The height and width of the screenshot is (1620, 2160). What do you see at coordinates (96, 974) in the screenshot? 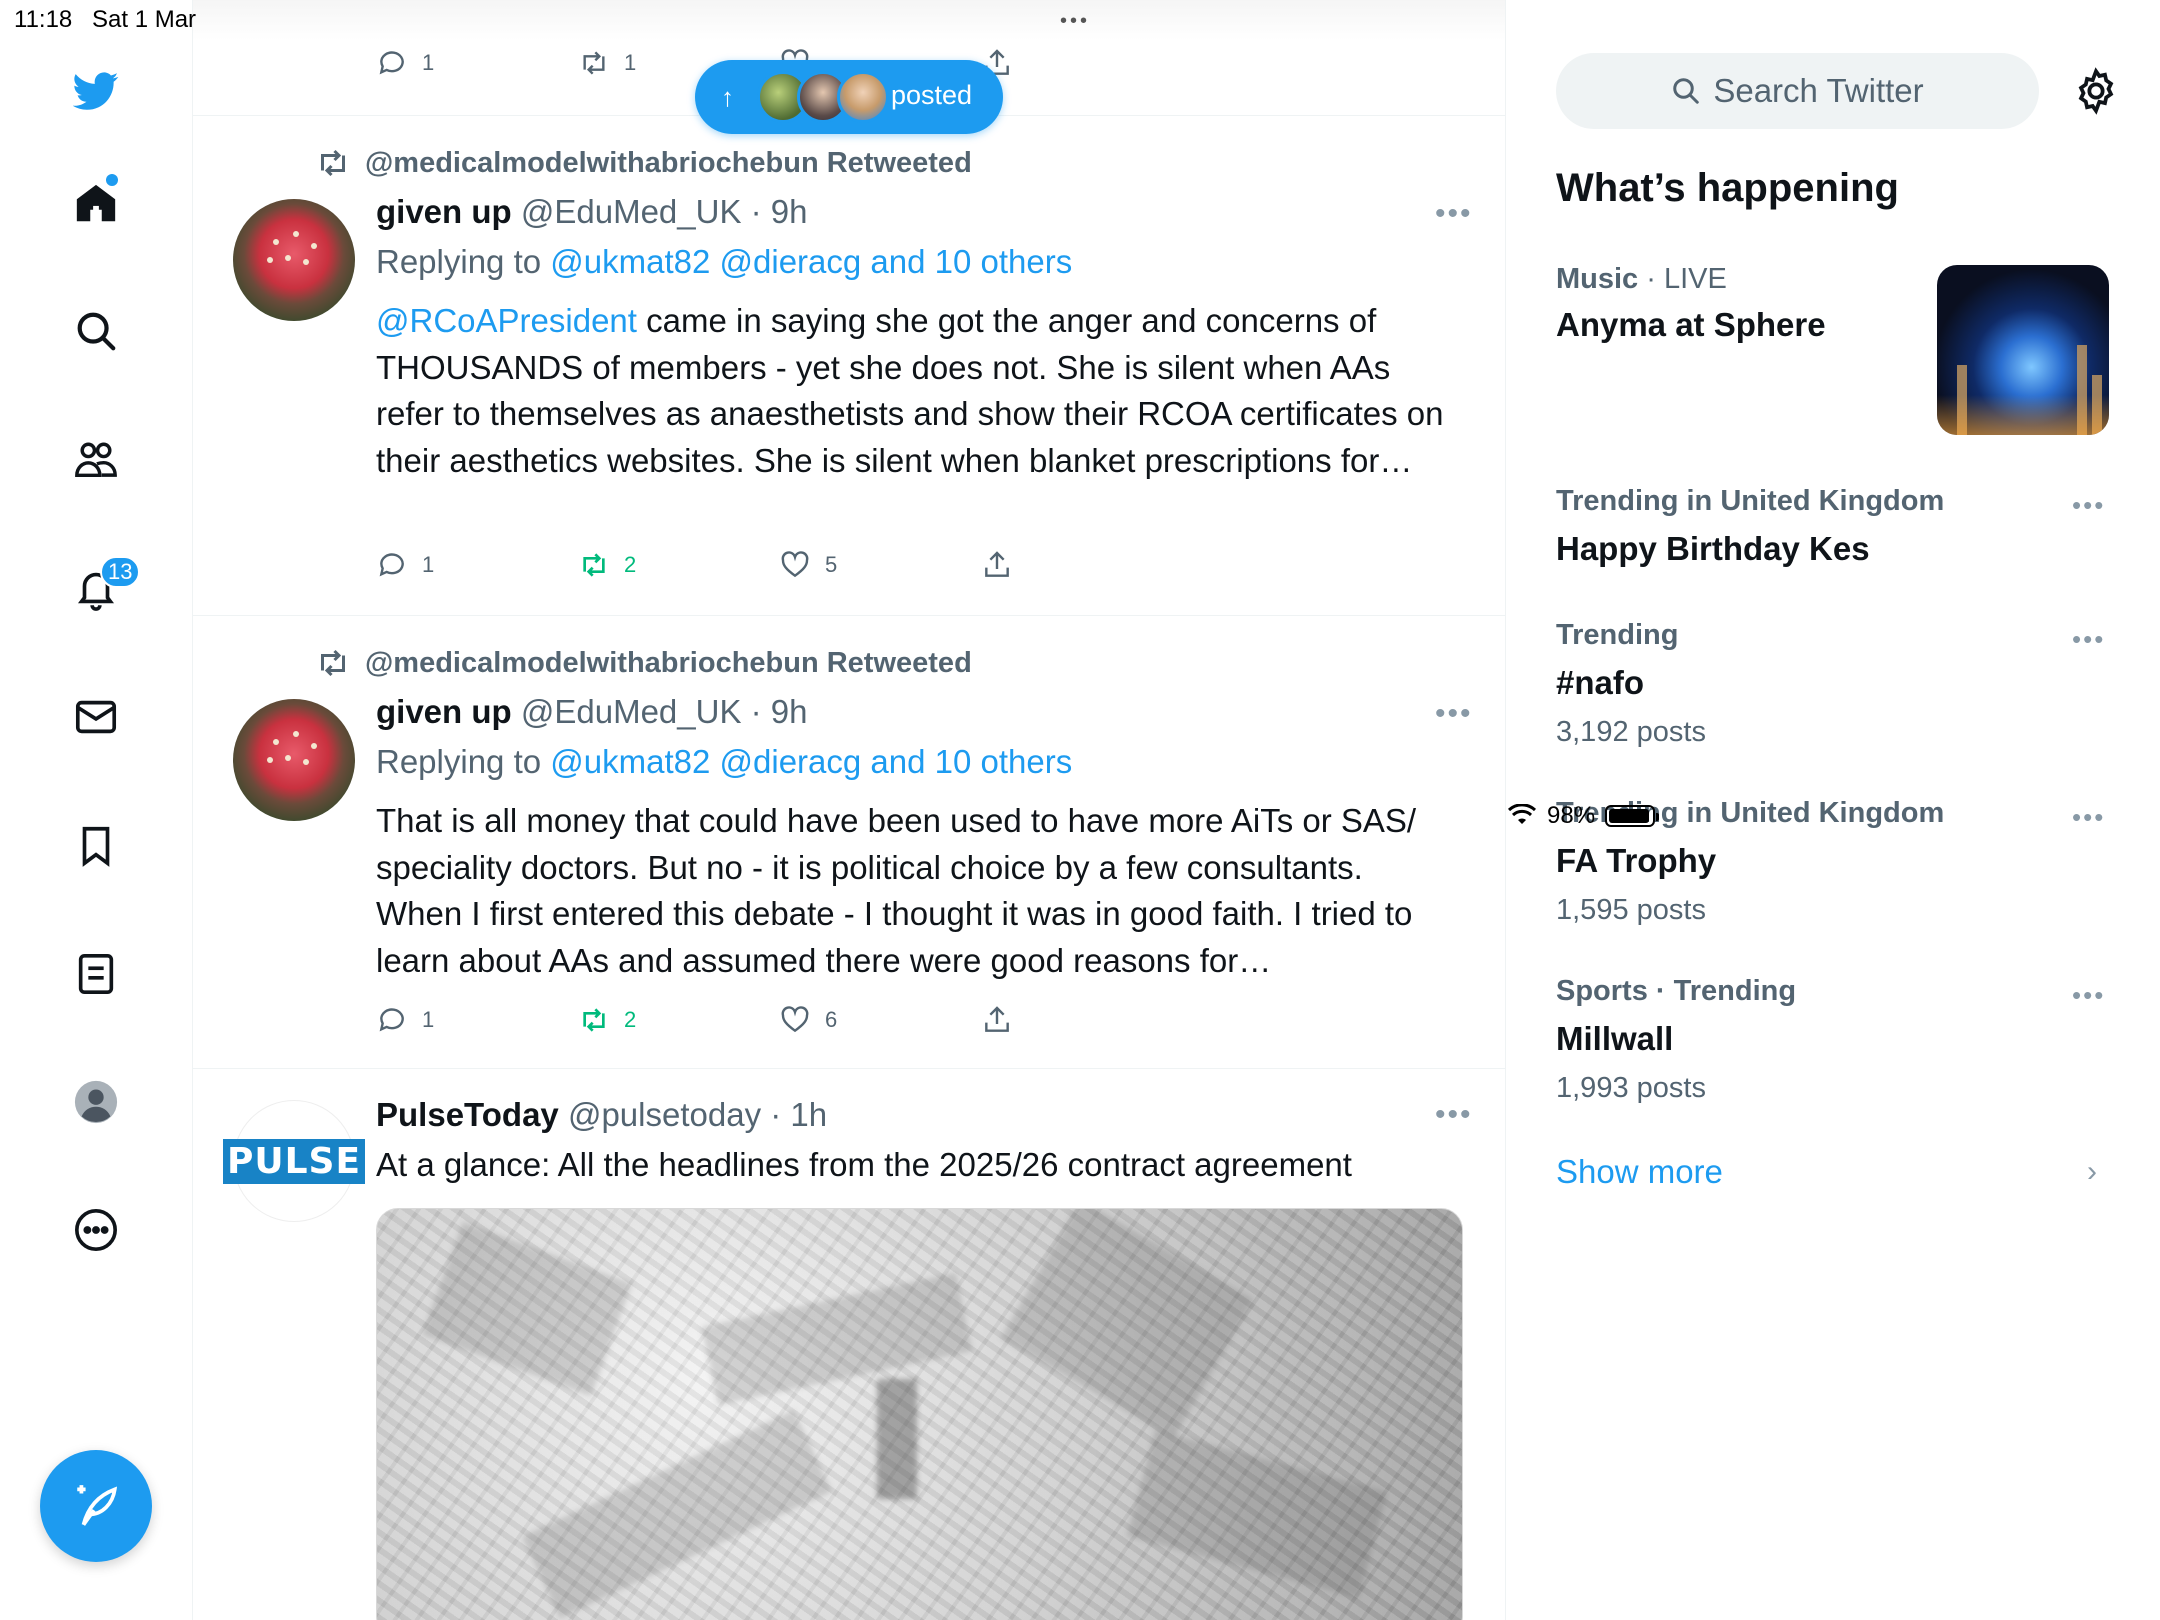
I see `lists-icon` at bounding box center [96, 974].